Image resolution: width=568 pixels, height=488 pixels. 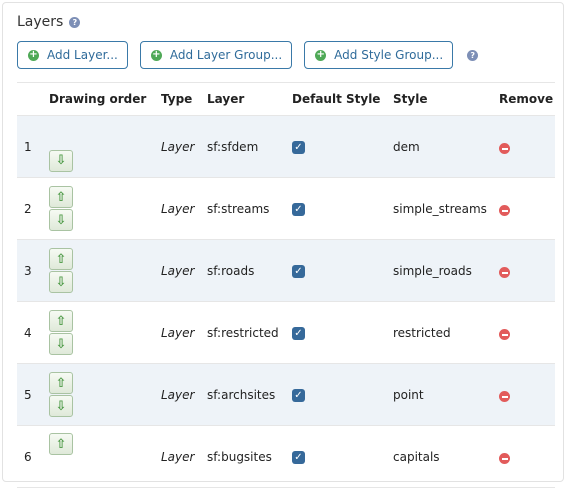 What do you see at coordinates (105, 456) in the screenshot?
I see `drawing-order-controls: ⇧` at bounding box center [105, 456].